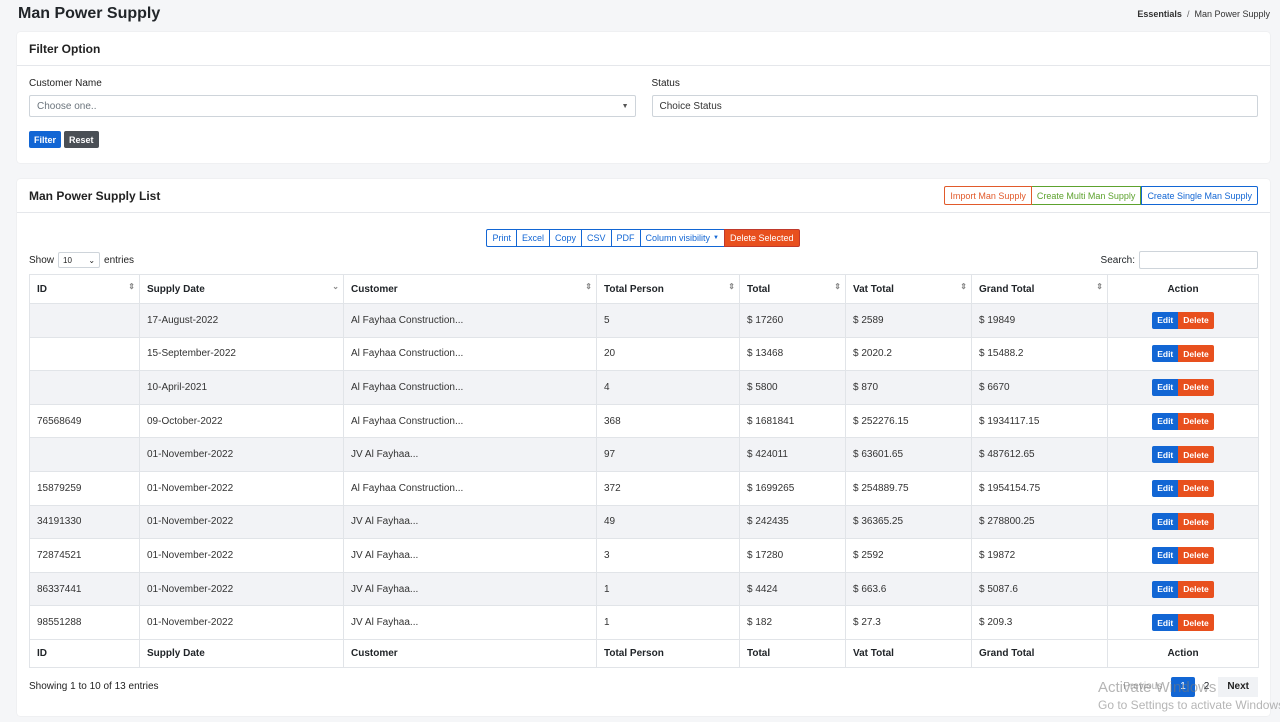  What do you see at coordinates (95, 195) in the screenshot?
I see `list-title: Man Power Supply List` at bounding box center [95, 195].